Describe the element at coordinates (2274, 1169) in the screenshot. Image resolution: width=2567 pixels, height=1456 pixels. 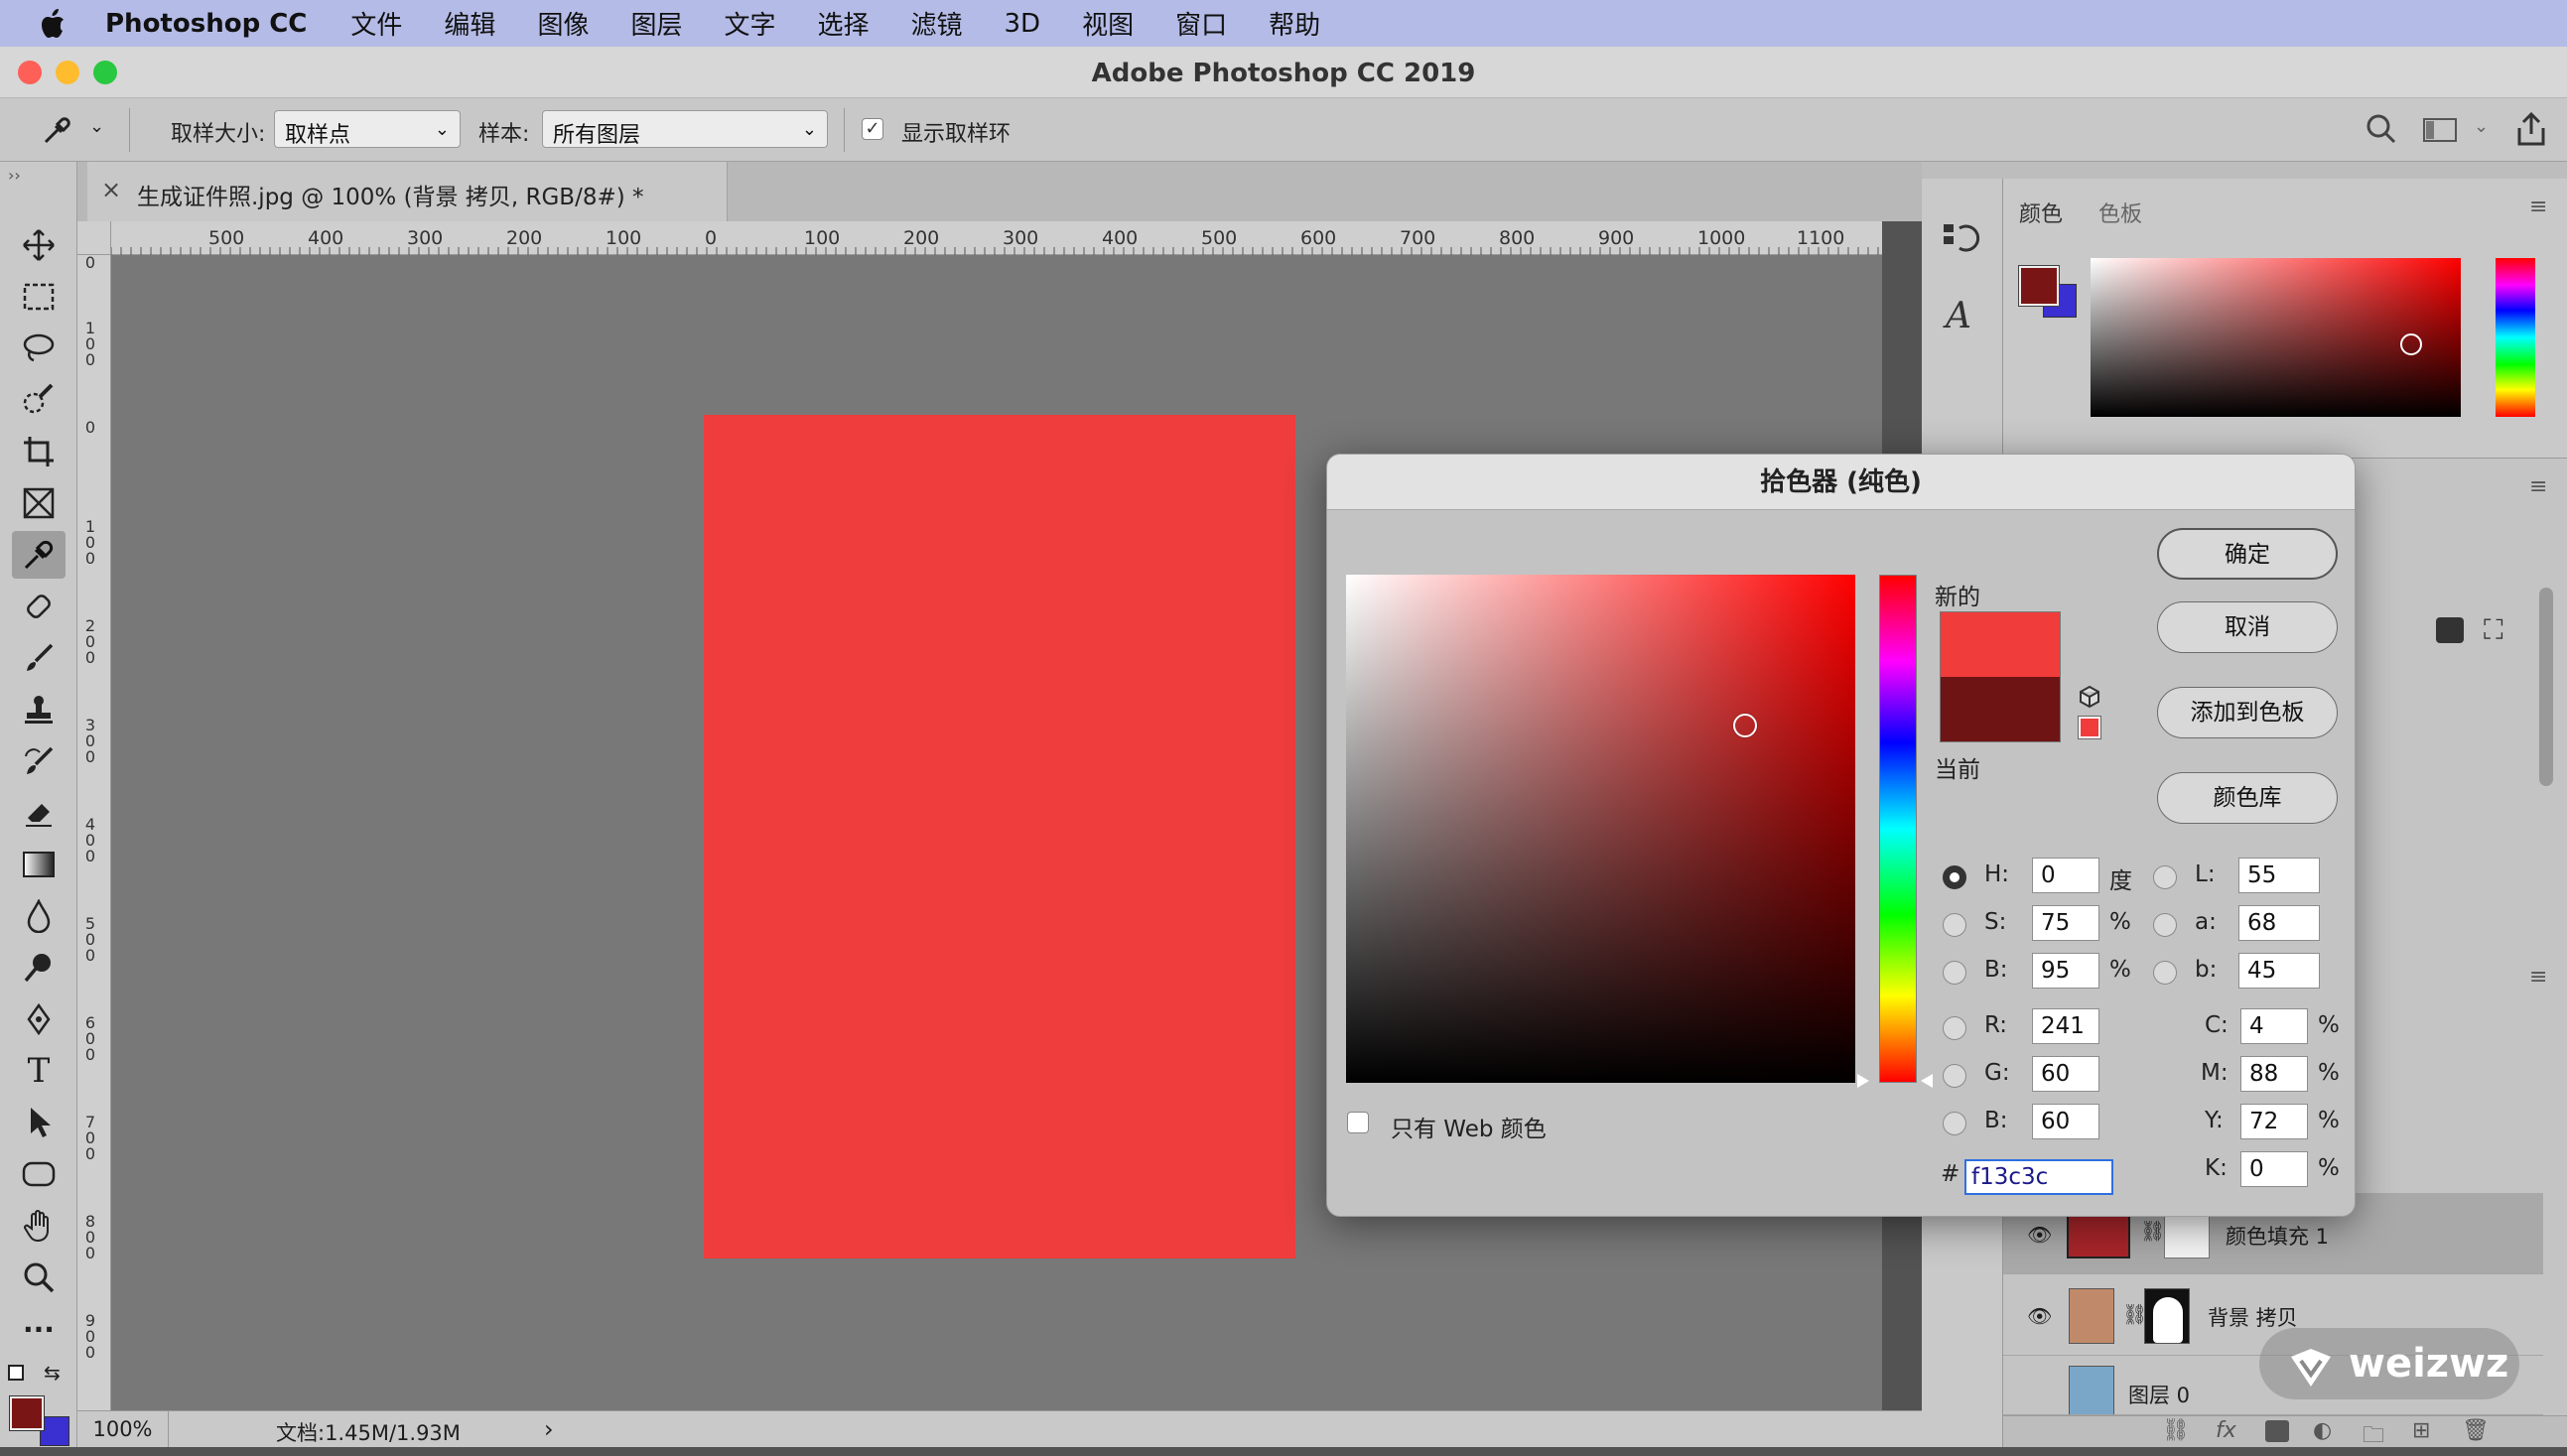
I see `black-input: 0` at that location.